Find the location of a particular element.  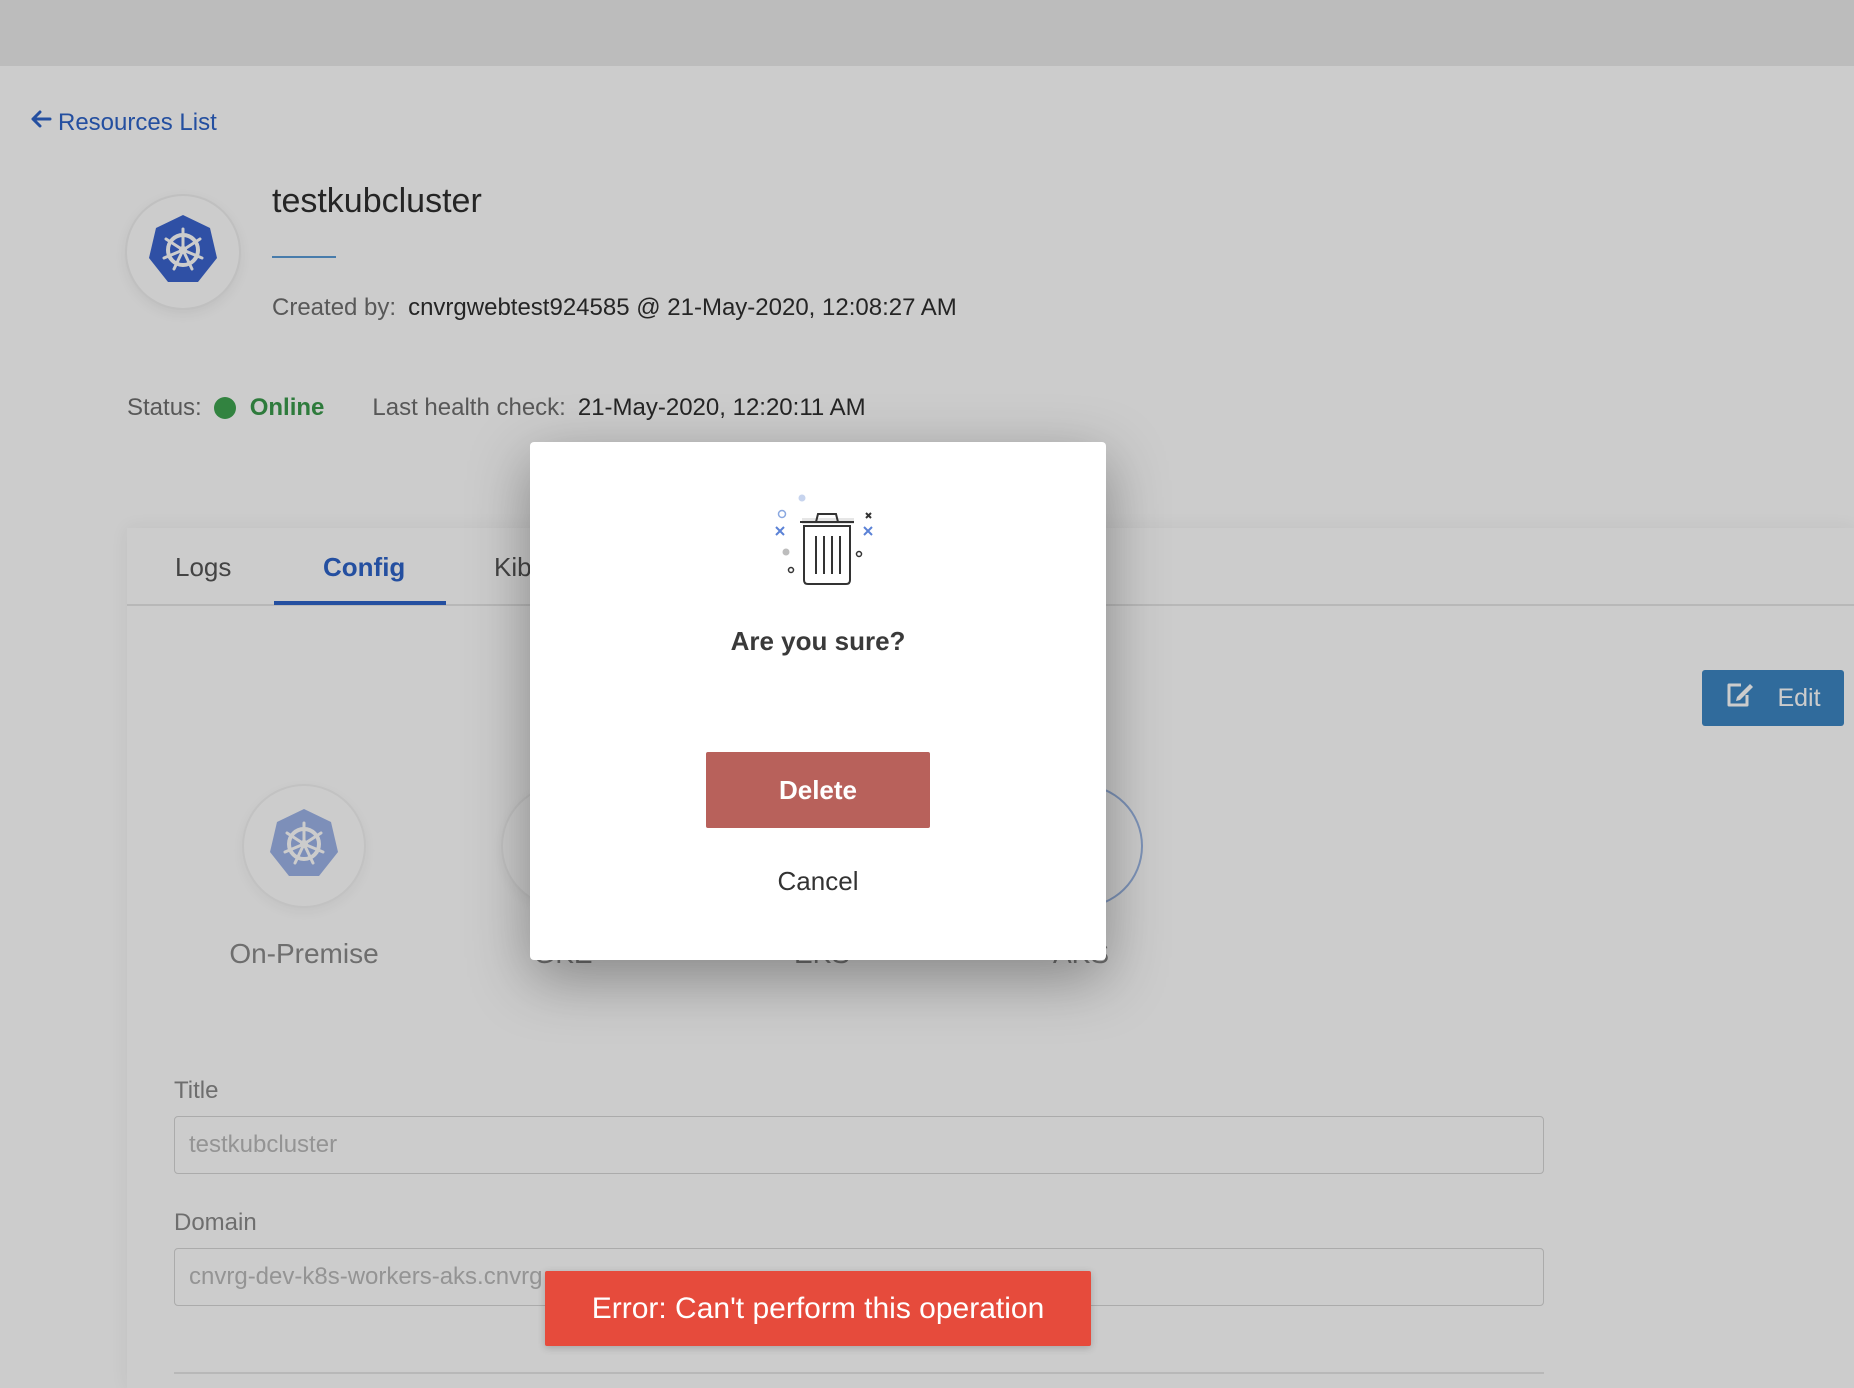

trash-icon is located at coordinates (818, 544).